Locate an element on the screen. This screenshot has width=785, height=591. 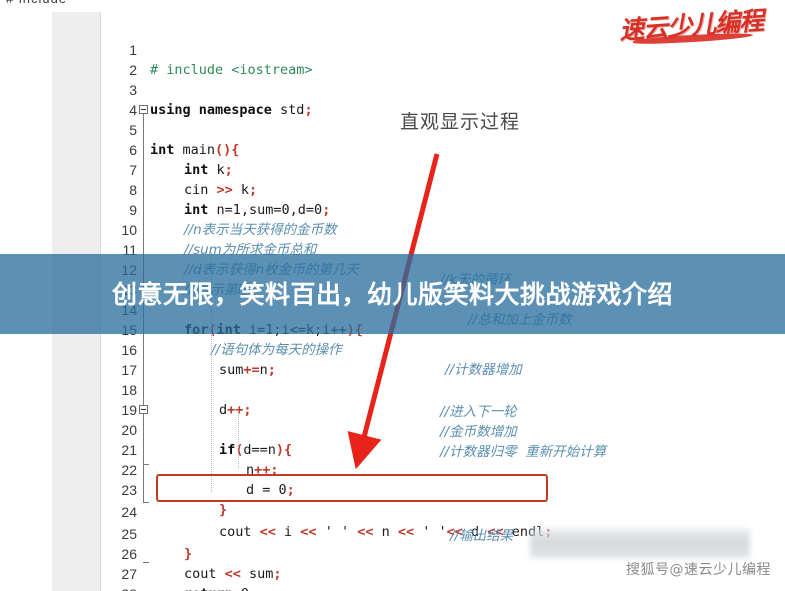
right-comment: //计数器归零 重新开始计算 is located at coordinates (523, 452).